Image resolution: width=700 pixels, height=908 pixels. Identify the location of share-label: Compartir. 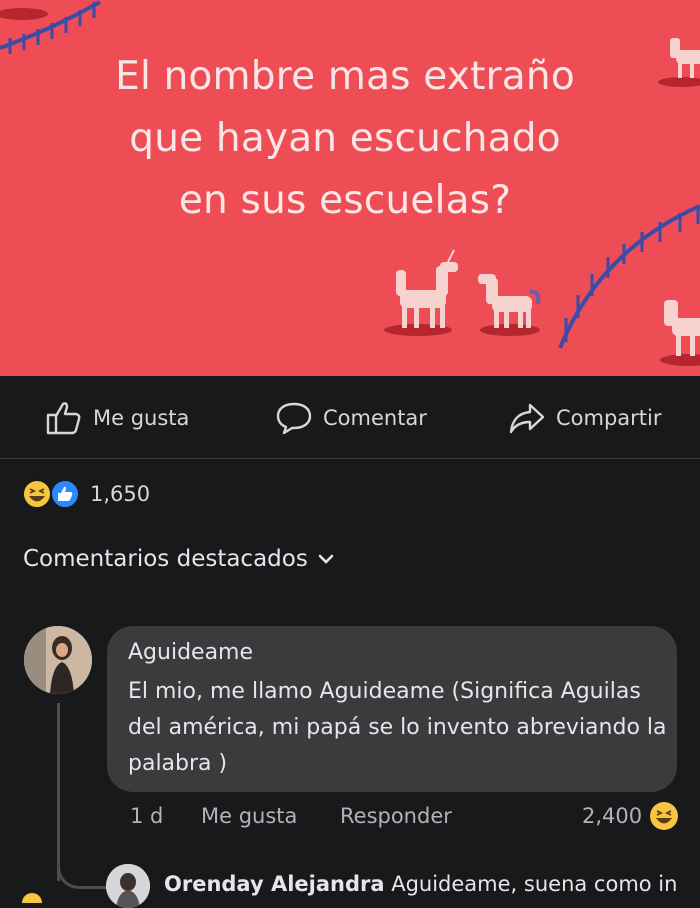
(609, 418).